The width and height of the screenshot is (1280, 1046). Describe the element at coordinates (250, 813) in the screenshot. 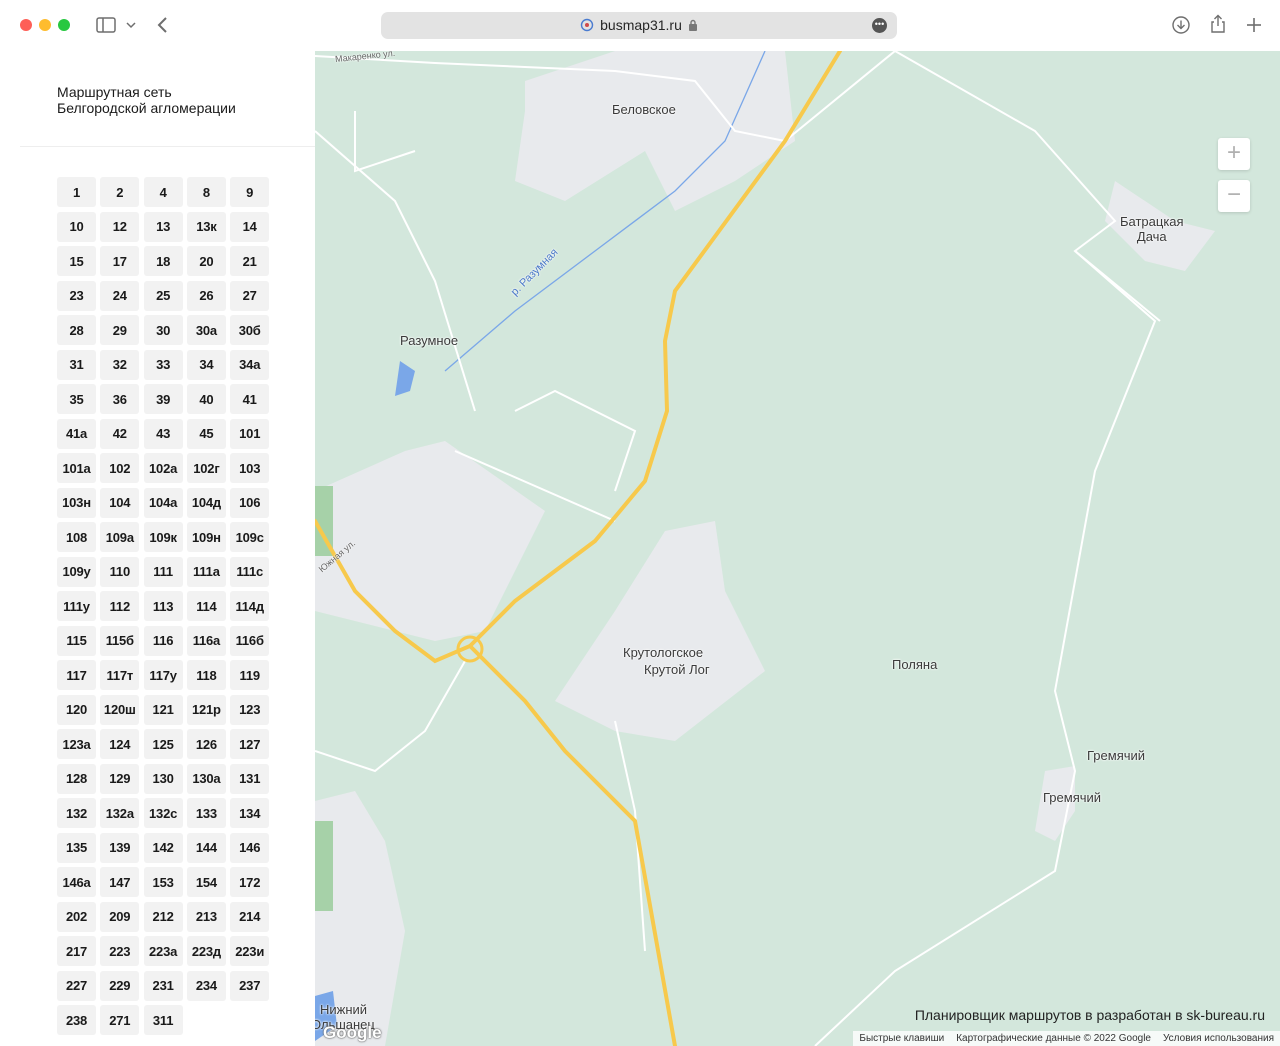

I see `route-button: 134` at that location.